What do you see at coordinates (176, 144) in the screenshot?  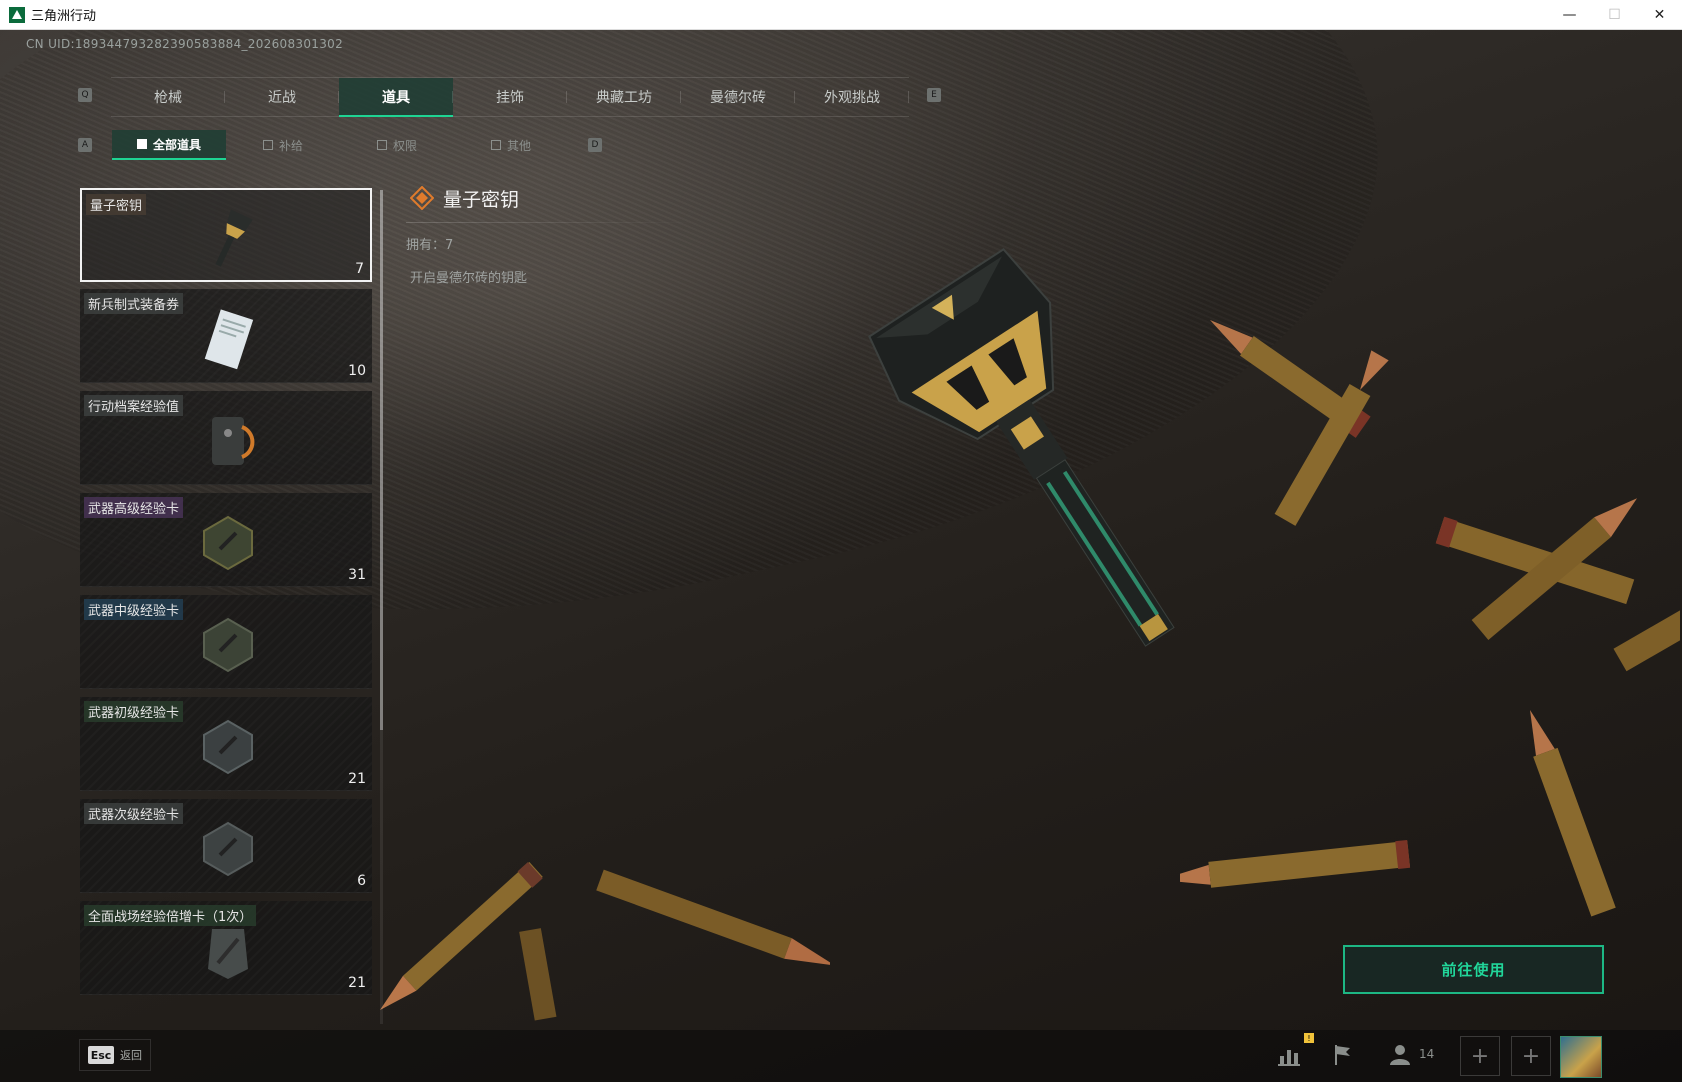 I see `subtab-label: 全部道具` at bounding box center [176, 144].